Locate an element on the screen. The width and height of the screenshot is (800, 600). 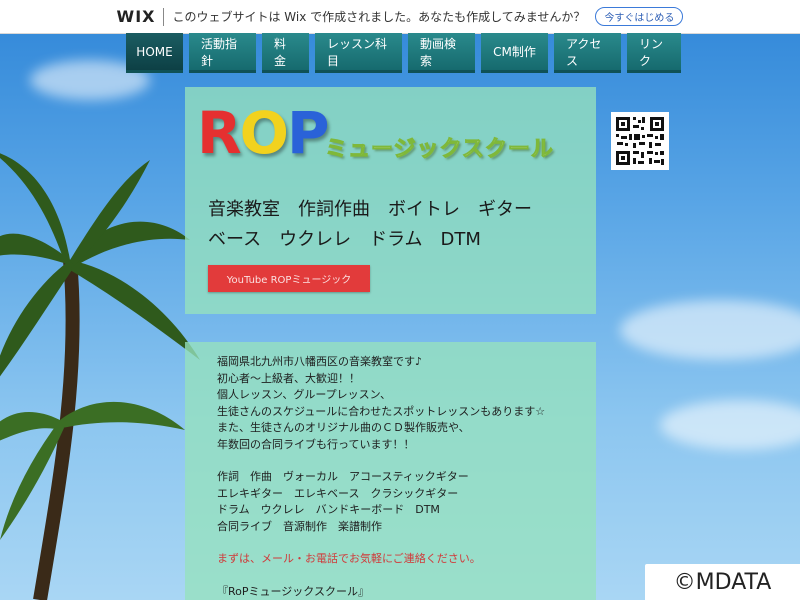
contact-text: まずは、メール・お電話でお気軽にご連絡ください。 is located at coordinates (349, 558).